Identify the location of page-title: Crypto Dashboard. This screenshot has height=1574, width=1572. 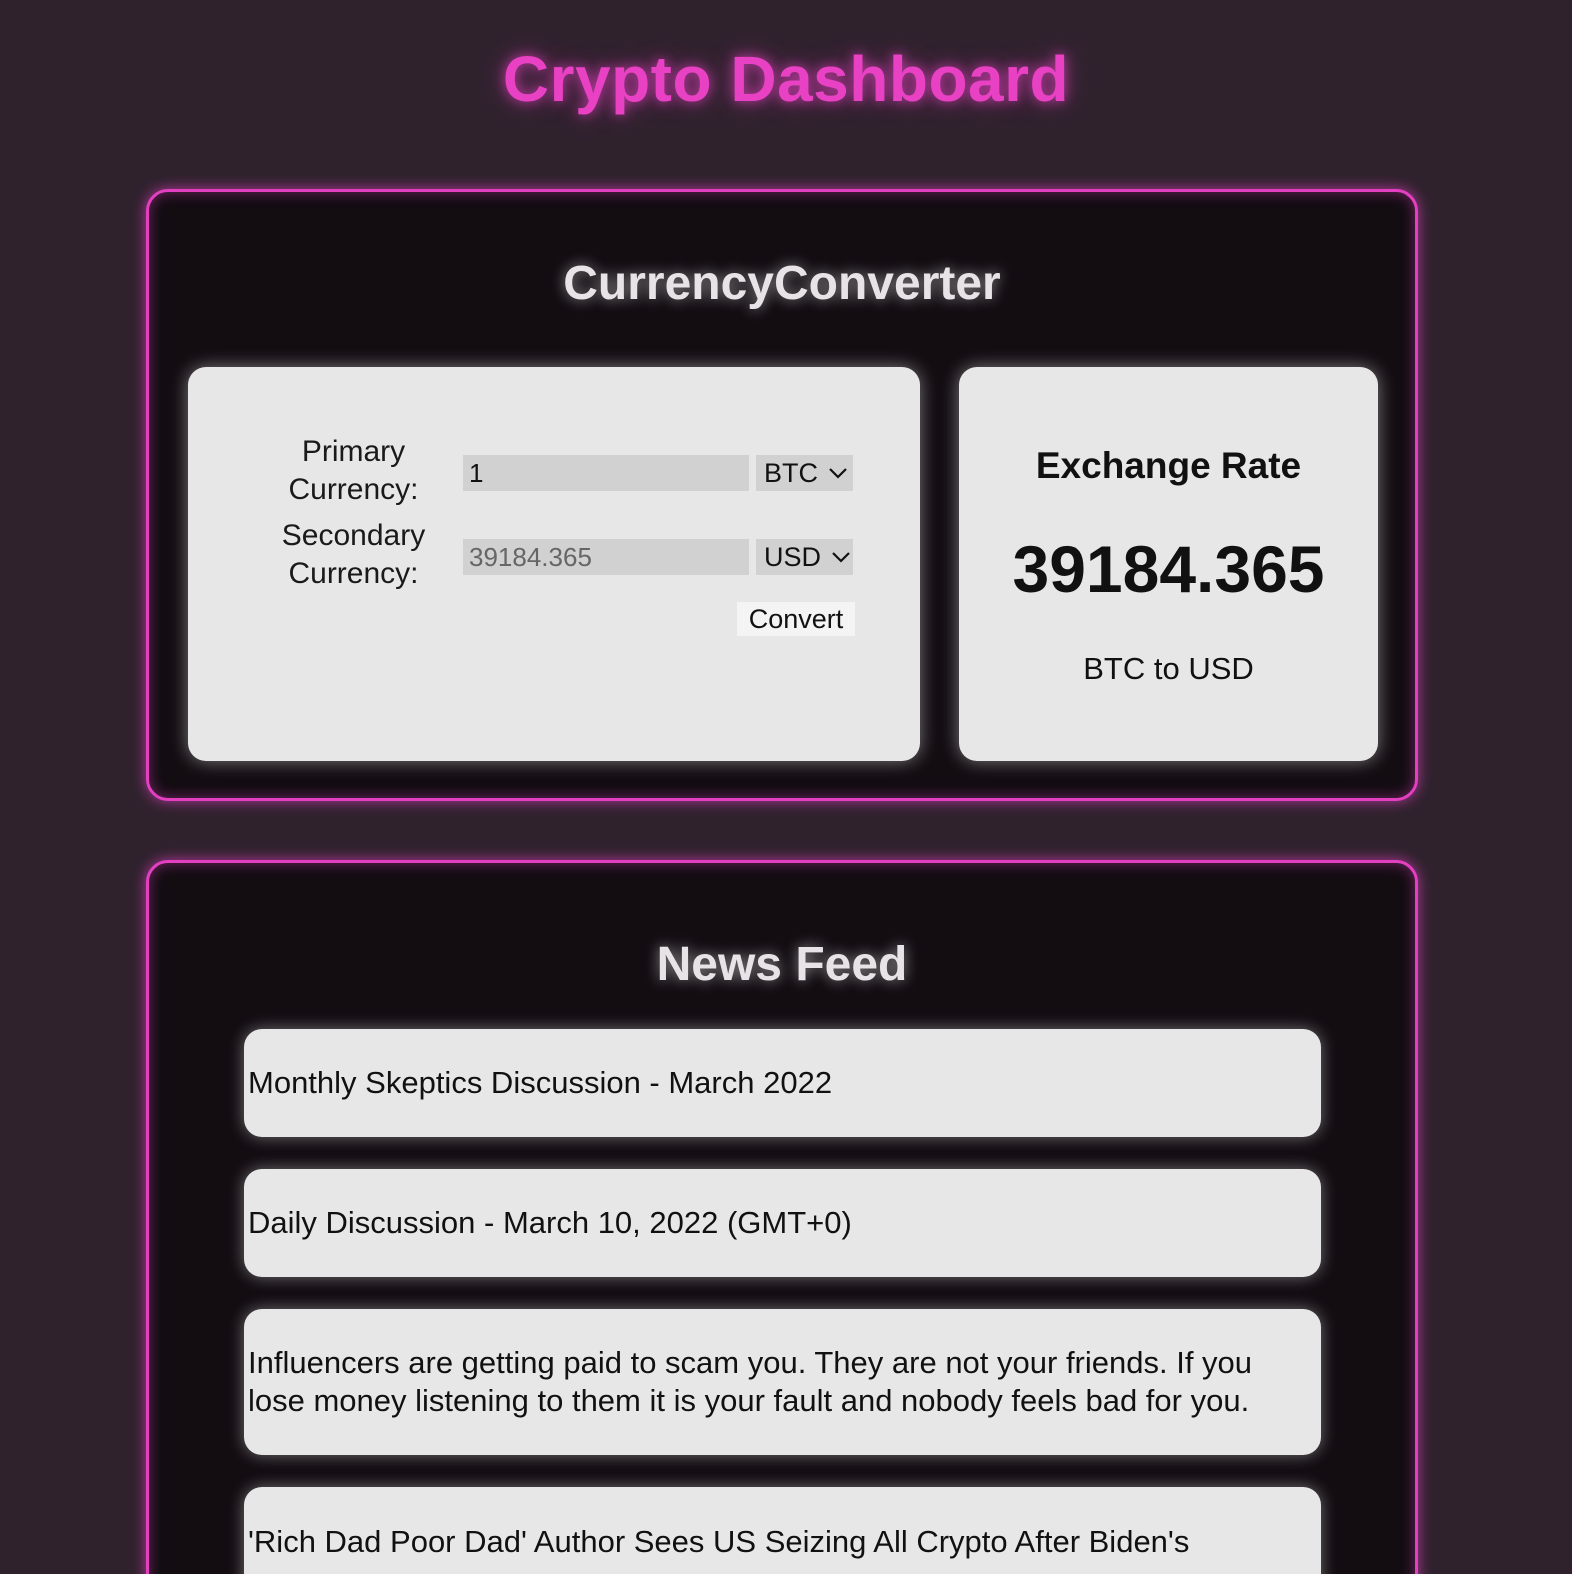
(786, 79).